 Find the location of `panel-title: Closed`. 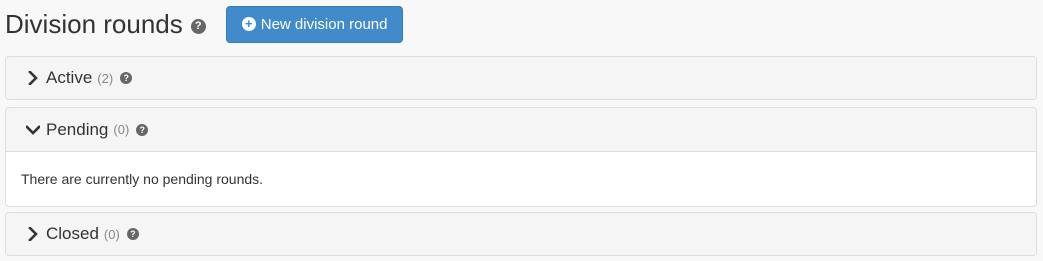

panel-title: Closed is located at coordinates (72, 233).